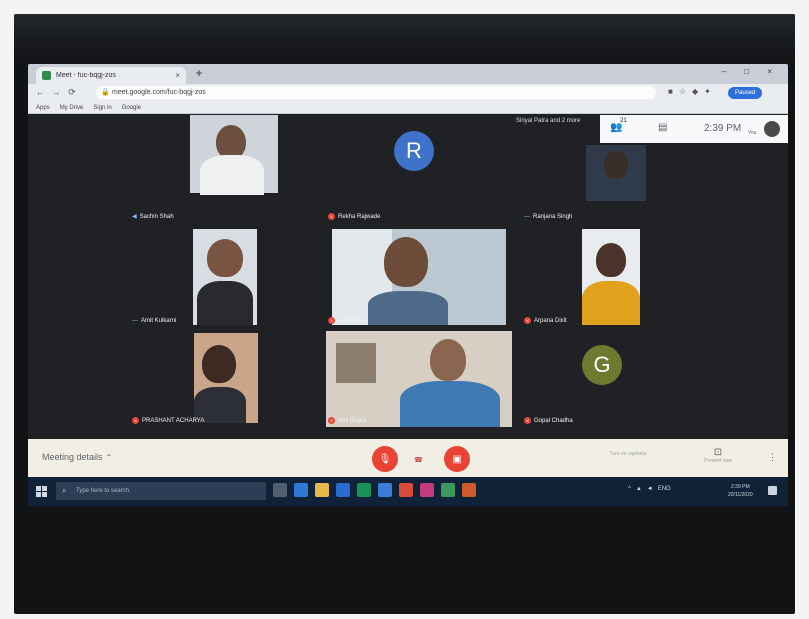 This screenshot has height=619, width=809. I want to click on participant-name: Amit Kulkarni, so click(159, 321).